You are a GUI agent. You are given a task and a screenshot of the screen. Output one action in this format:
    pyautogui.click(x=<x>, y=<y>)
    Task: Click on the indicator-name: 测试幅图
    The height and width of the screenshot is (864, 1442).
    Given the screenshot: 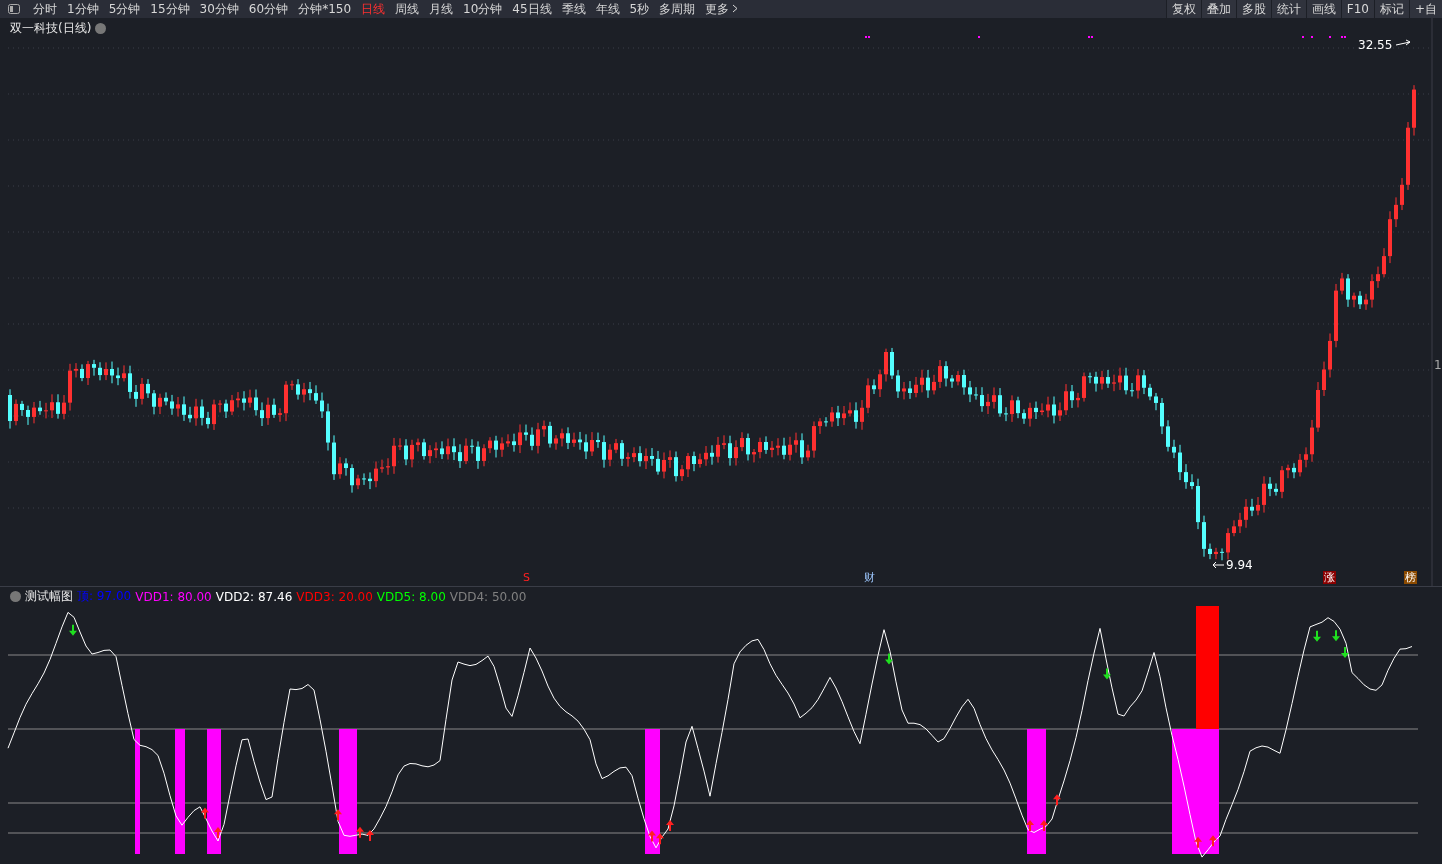 What is the action you would take?
    pyautogui.click(x=49, y=596)
    